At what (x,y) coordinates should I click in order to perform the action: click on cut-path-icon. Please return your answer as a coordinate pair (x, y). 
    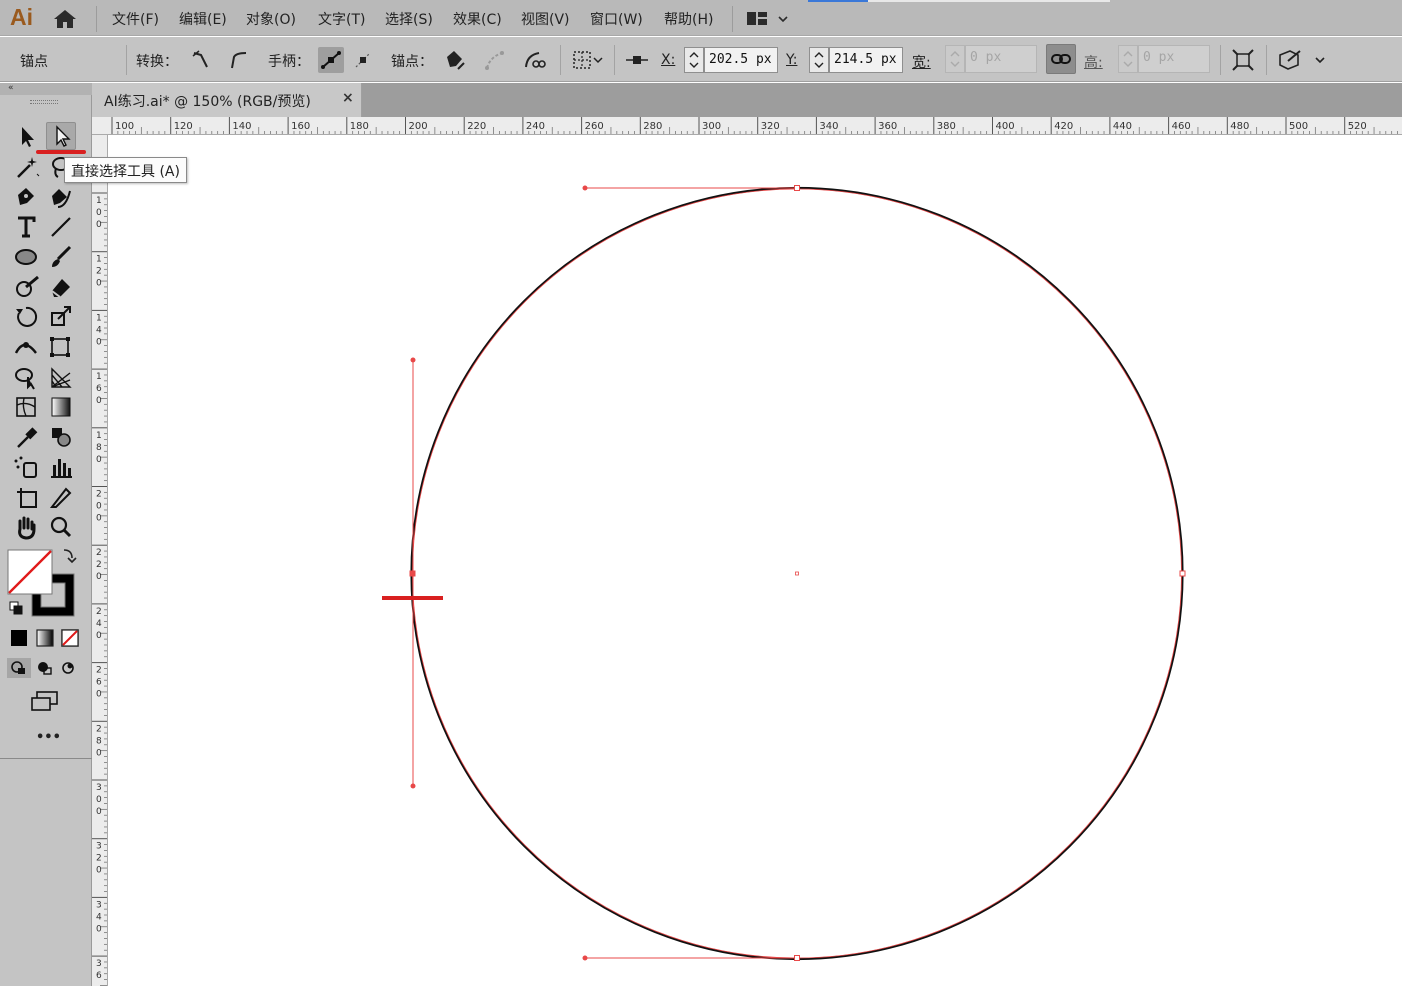
    Looking at the image, I should click on (534, 60).